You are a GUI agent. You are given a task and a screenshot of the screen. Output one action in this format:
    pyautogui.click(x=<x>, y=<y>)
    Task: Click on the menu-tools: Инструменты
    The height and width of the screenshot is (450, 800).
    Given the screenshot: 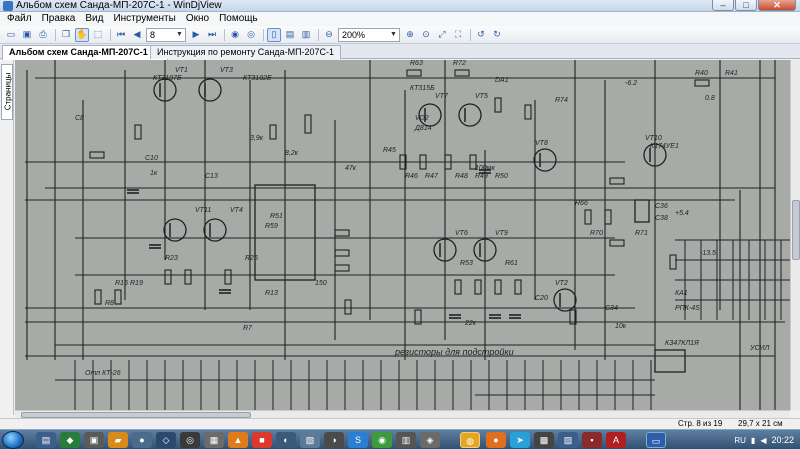 What is the action you would take?
    pyautogui.click(x=144, y=19)
    